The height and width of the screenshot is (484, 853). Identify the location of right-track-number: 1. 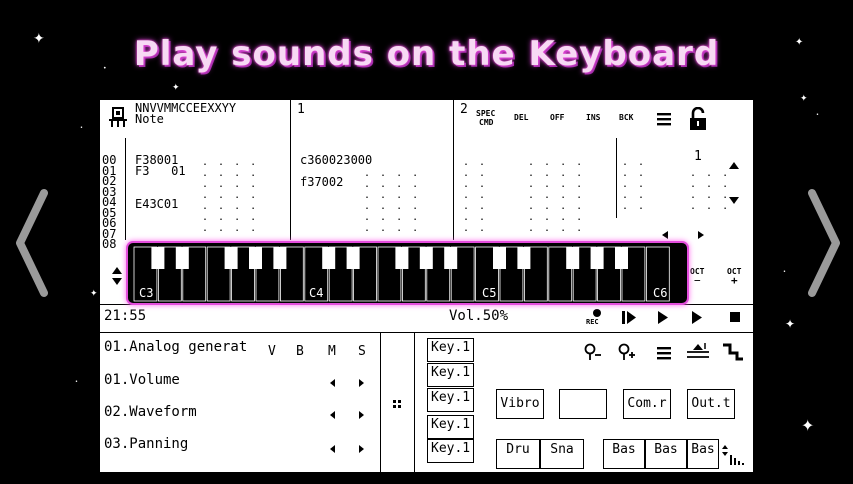
(698, 156).